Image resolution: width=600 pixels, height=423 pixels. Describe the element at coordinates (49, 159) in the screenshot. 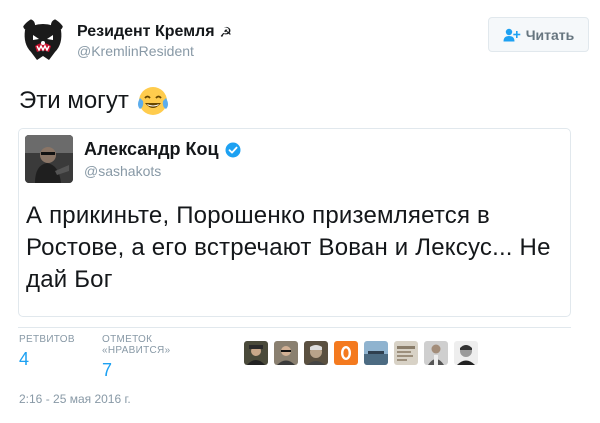

I see `quoted-author-avatar` at that location.